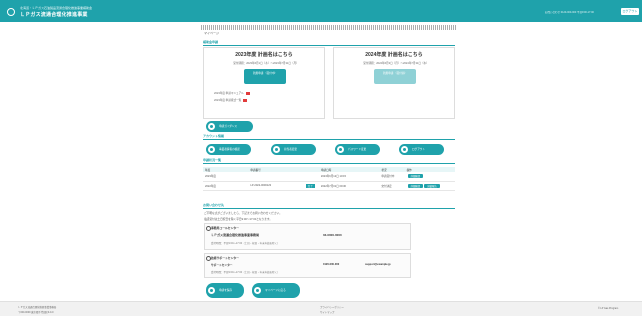 The image size is (642, 316). Describe the element at coordinates (332, 235) in the screenshot. I see `phone-number: 03-0000-0000` at that location.